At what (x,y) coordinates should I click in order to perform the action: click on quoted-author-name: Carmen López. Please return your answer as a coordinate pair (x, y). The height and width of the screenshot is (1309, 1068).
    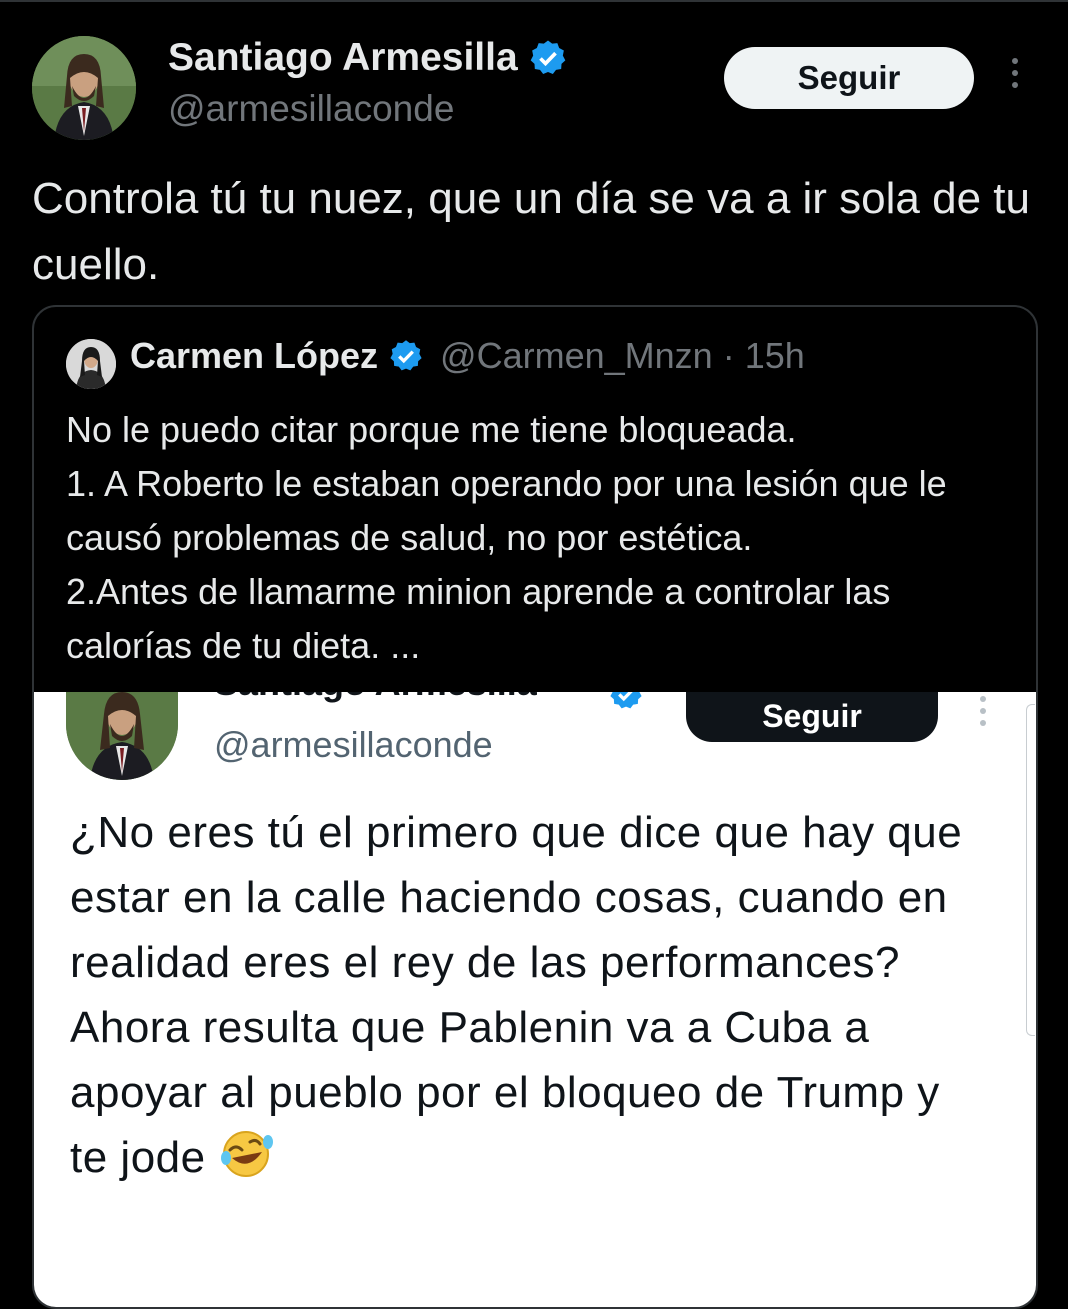
    Looking at the image, I should click on (254, 356).